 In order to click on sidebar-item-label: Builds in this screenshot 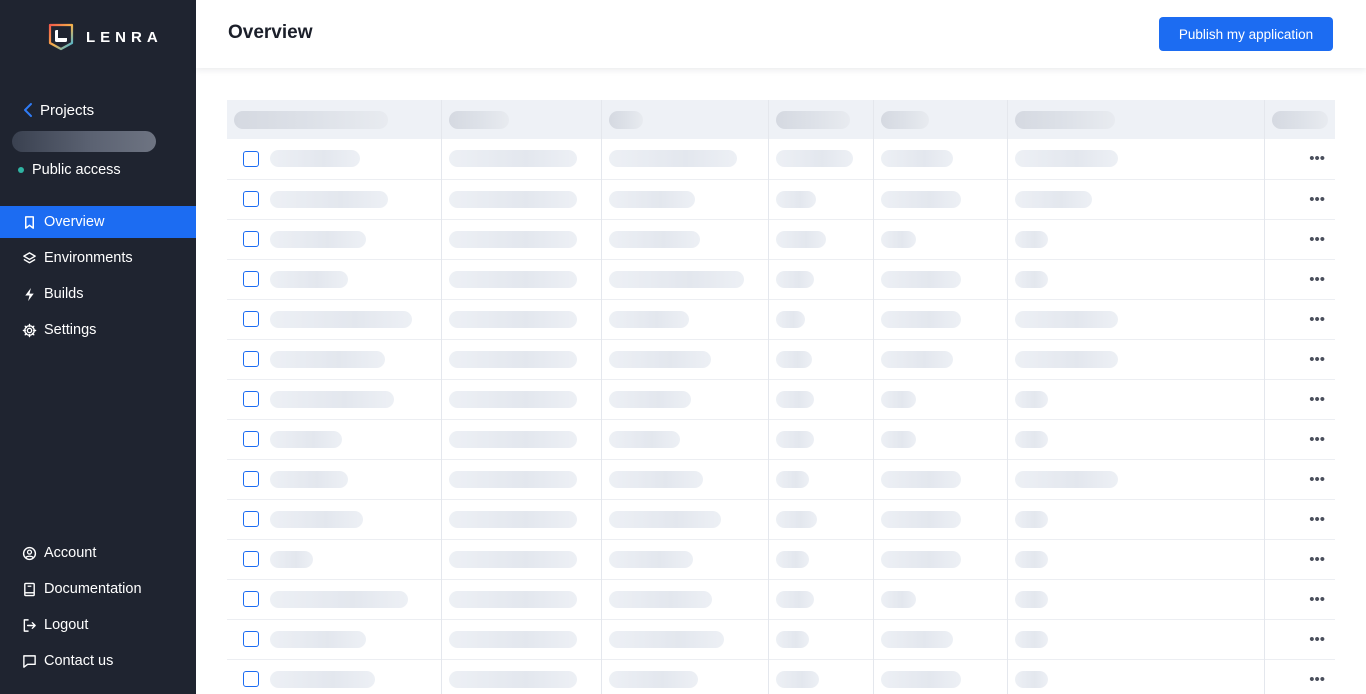, I will do `click(64, 294)`.